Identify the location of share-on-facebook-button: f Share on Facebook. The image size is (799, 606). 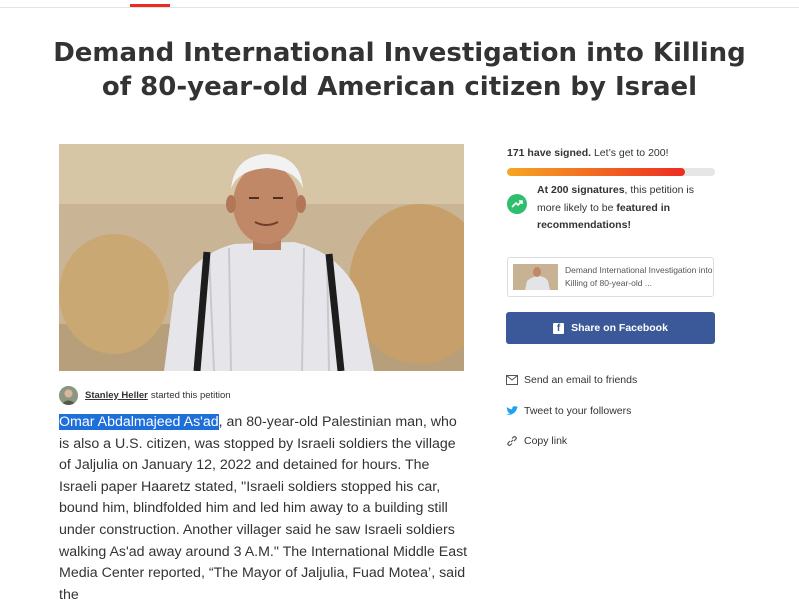
(610, 328).